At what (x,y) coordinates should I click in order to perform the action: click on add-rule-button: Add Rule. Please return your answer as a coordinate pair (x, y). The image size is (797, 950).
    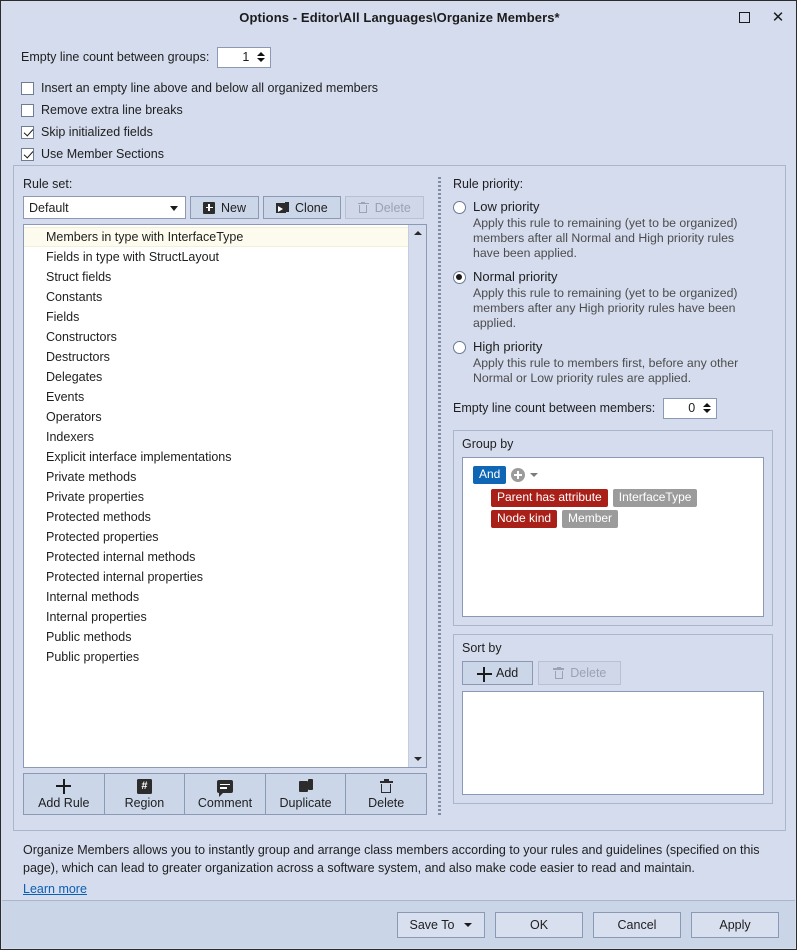
    Looking at the image, I should click on (63, 794).